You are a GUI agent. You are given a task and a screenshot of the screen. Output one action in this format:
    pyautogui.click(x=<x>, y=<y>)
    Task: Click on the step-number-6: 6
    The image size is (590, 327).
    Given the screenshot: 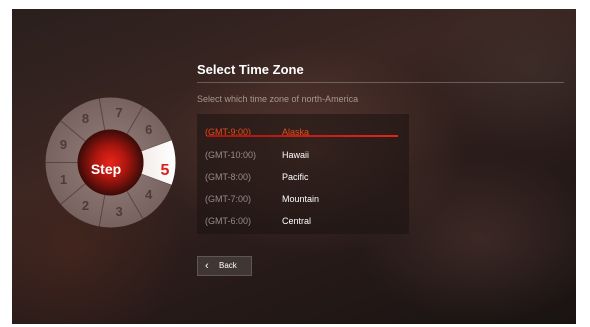 What is the action you would take?
    pyautogui.click(x=149, y=130)
    